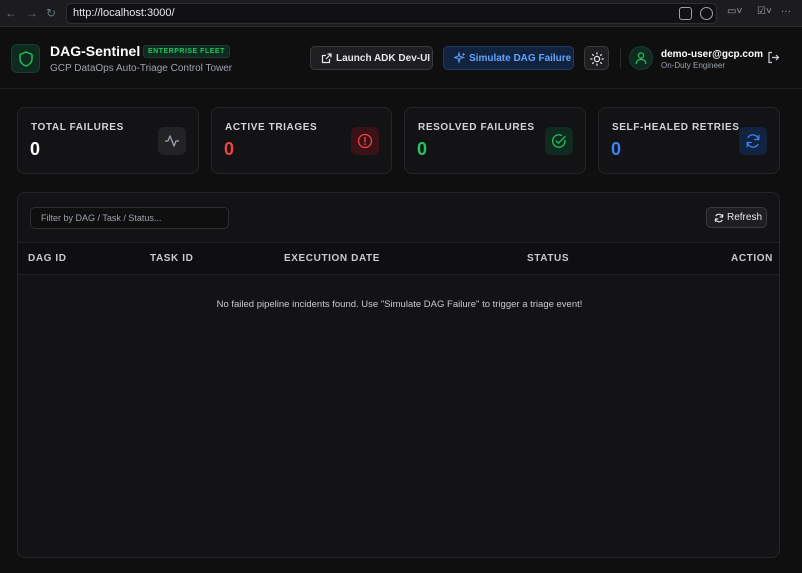  I want to click on reload-icon: ↻, so click(51, 13).